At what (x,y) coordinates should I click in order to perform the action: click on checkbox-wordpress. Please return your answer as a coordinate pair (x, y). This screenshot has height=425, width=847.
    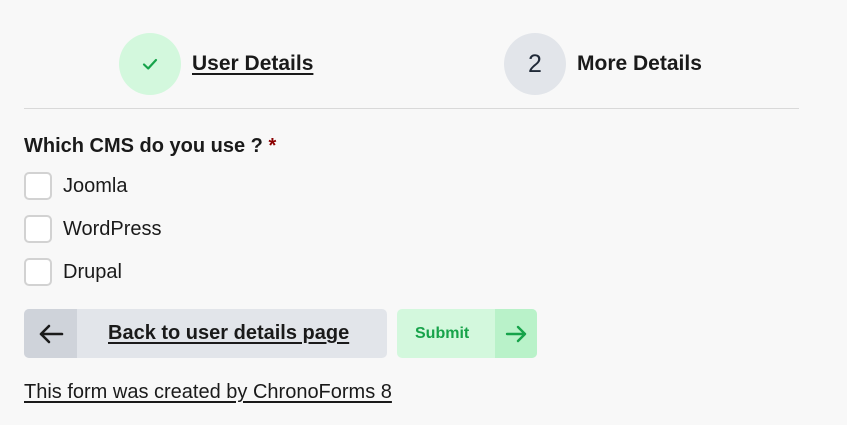
    Looking at the image, I should click on (38, 229).